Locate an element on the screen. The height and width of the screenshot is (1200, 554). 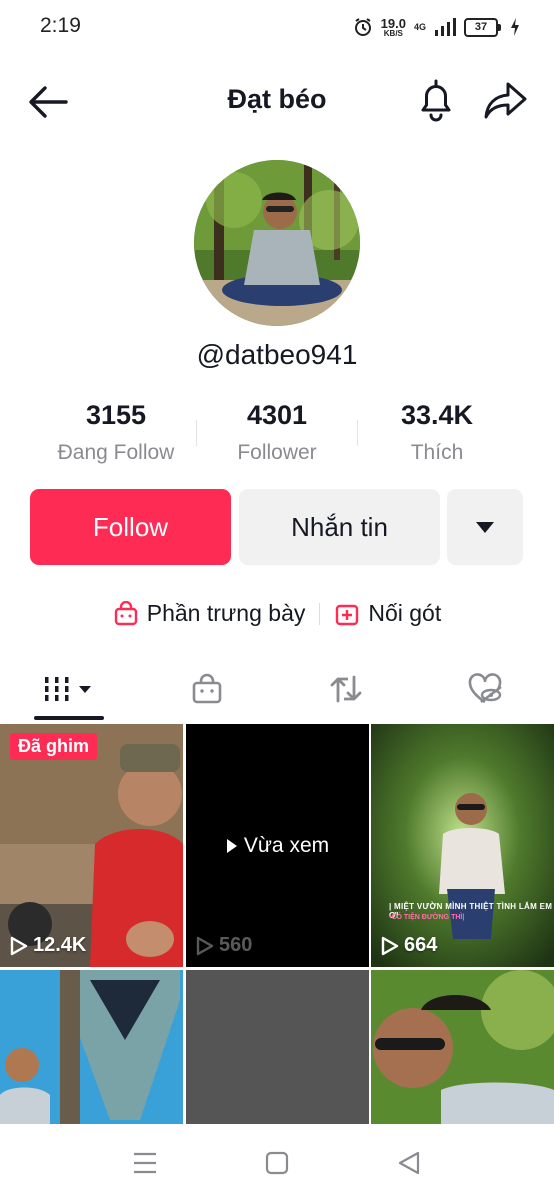
tab-reposts is located at coordinates (346, 689).